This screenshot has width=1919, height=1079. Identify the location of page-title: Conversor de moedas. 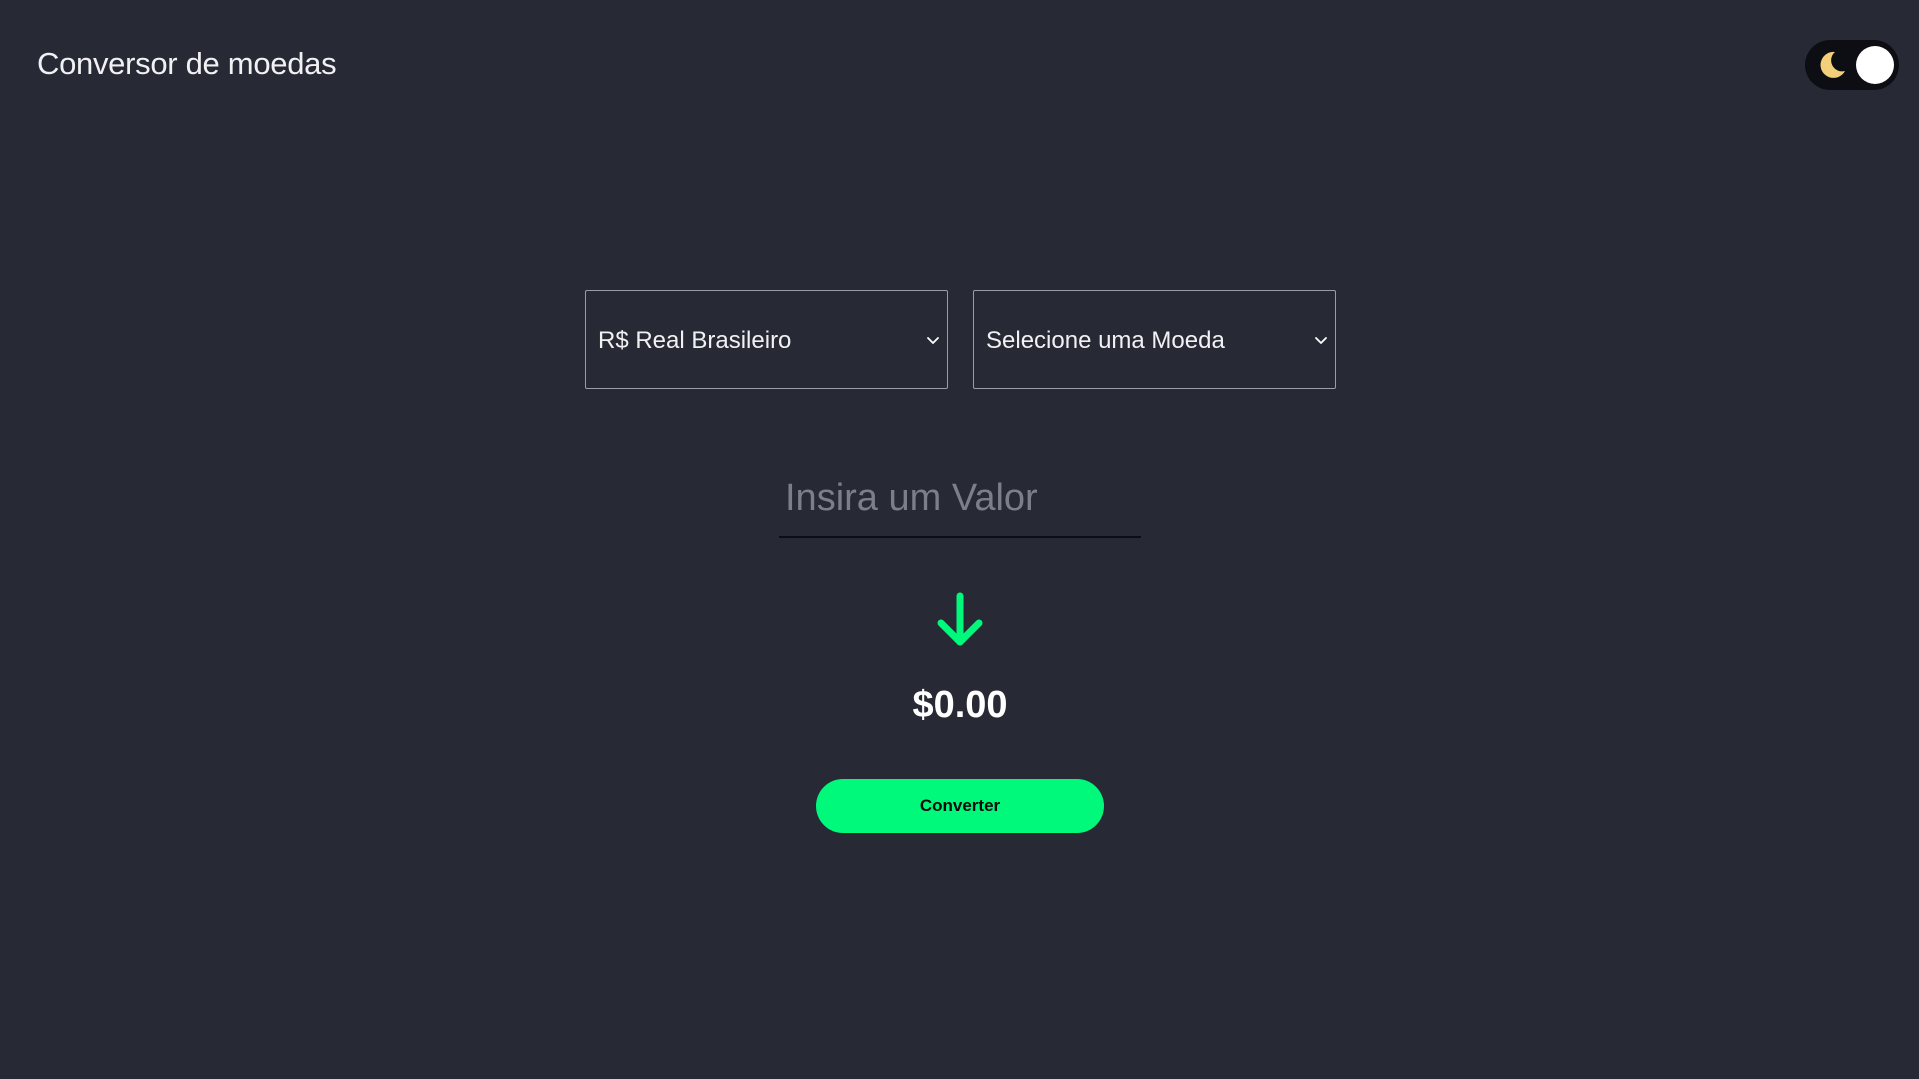
(187, 63).